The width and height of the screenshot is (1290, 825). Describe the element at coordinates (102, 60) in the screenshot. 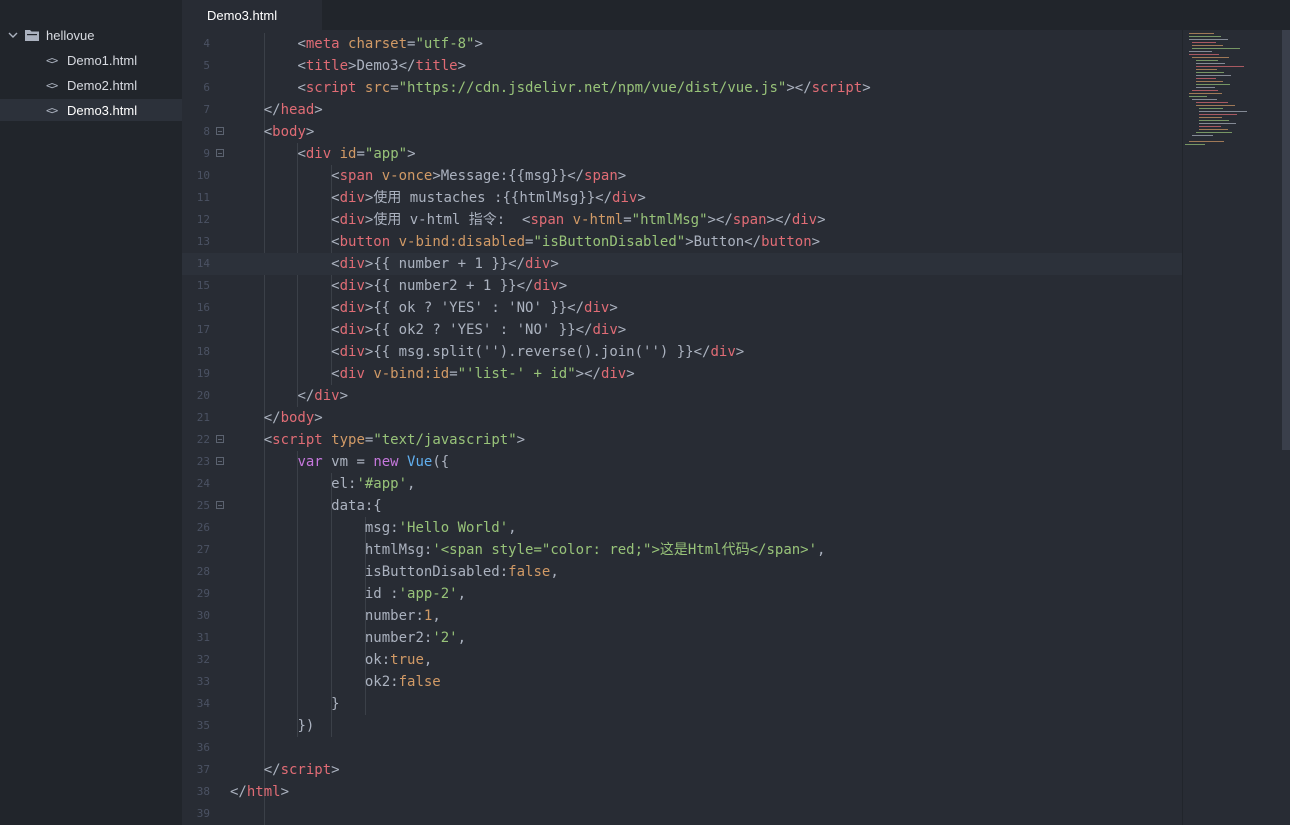

I see `tree-item-label: Demo1.html` at that location.